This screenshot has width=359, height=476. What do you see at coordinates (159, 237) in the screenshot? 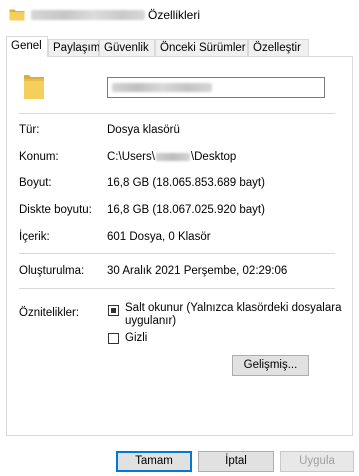
I see `contents-value: 601 Dosya, 0 Klasör` at bounding box center [159, 237].